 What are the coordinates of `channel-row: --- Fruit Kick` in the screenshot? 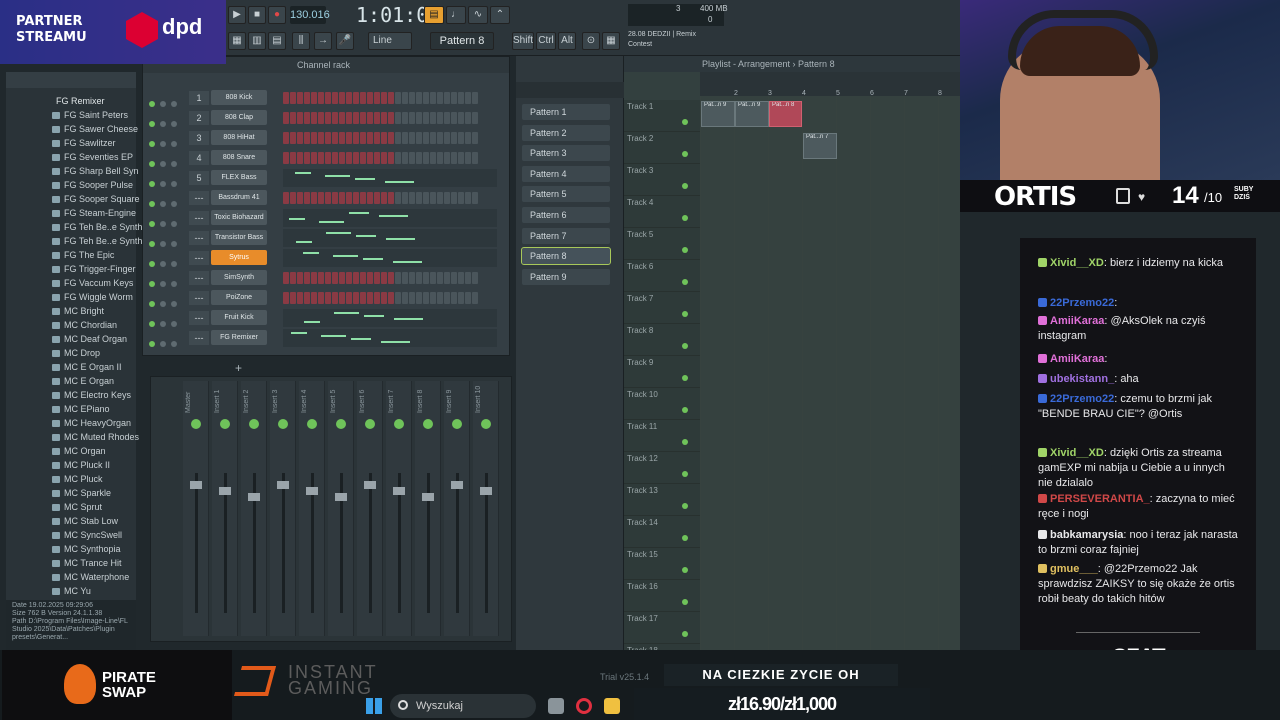 It's located at (327, 318).